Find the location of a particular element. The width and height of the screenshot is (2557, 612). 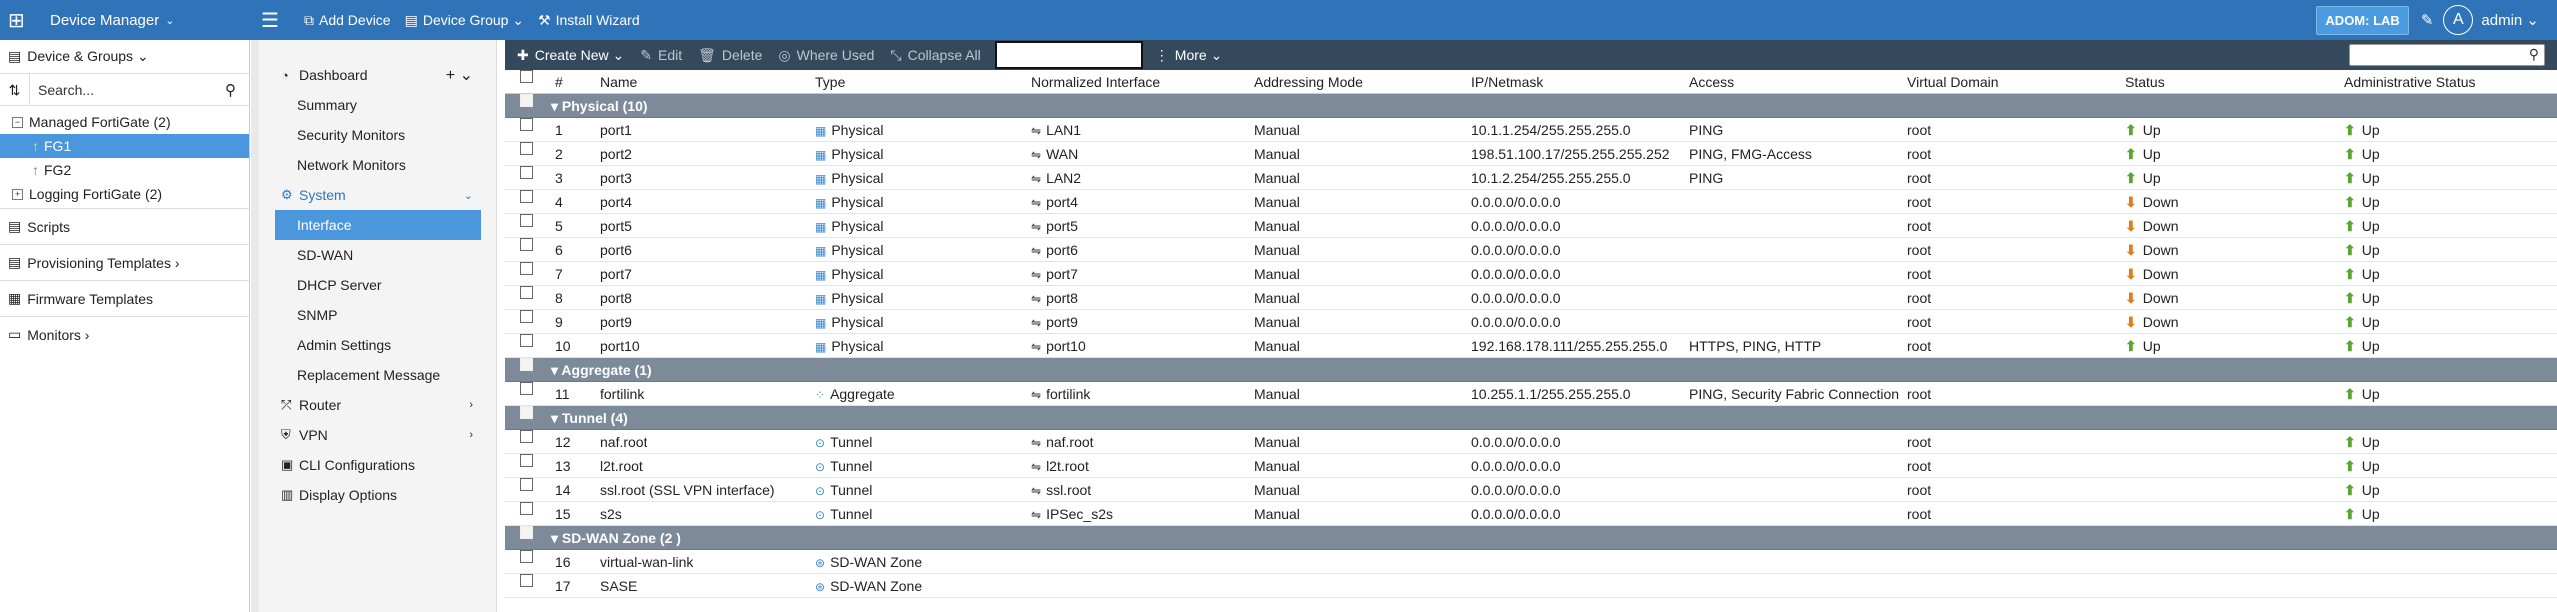

column-header: Type is located at coordinates (830, 82).